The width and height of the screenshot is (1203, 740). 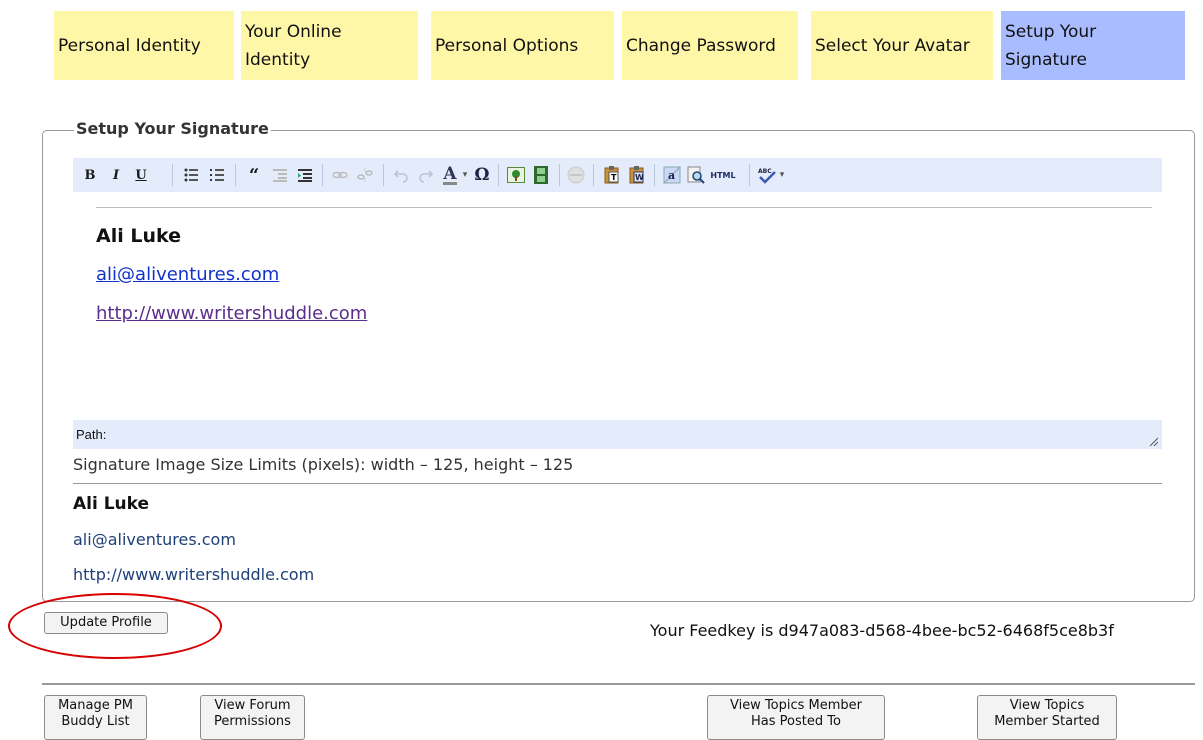 I want to click on svg-text: W, so click(x=639, y=177).